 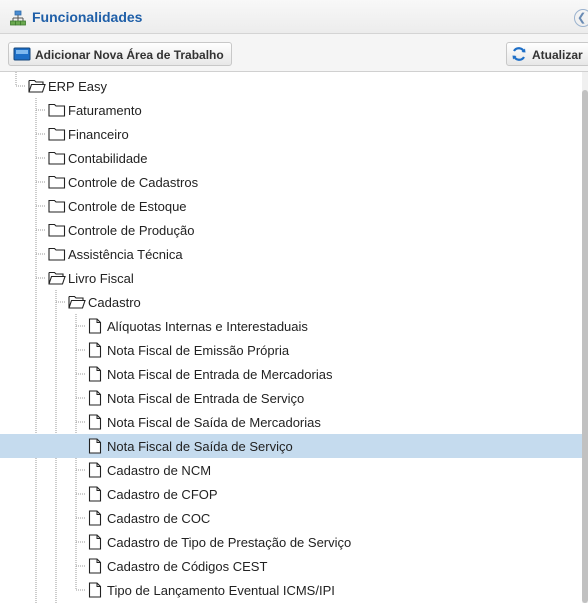 What do you see at coordinates (291, 86) in the screenshot?
I see `tree-node-root: ERP Easy` at bounding box center [291, 86].